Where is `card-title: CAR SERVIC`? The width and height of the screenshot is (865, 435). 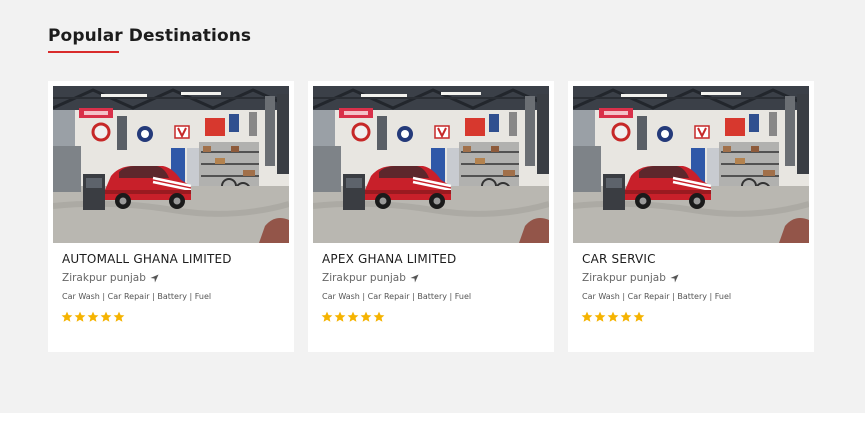 card-title: CAR SERVIC is located at coordinates (619, 259).